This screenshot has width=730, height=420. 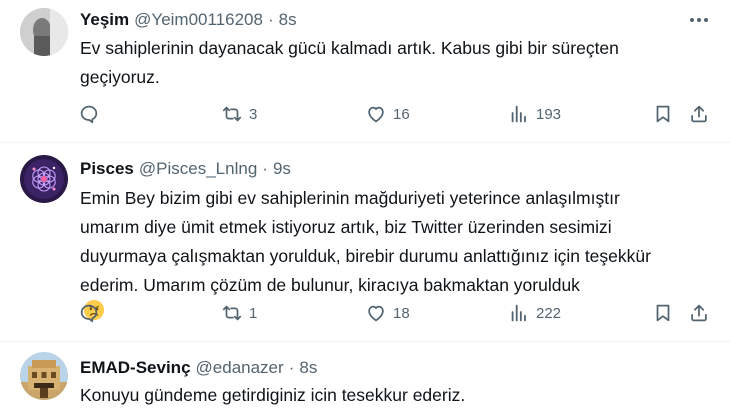 I want to click on like-count: 16, so click(x=401, y=114).